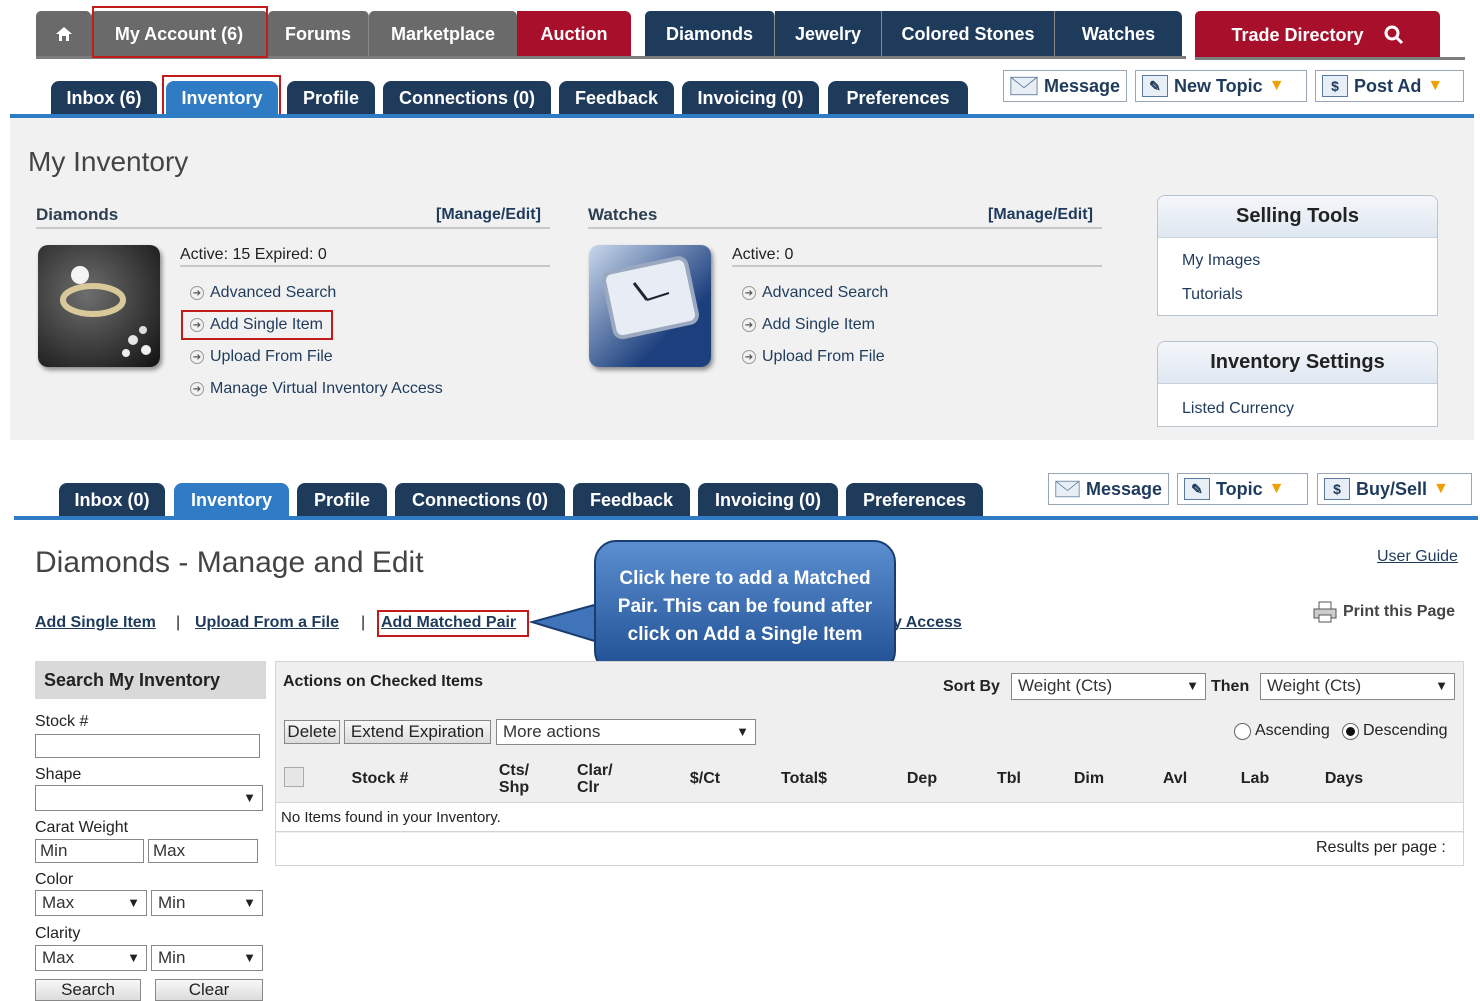  I want to click on col-avl: Avl, so click(1175, 778).